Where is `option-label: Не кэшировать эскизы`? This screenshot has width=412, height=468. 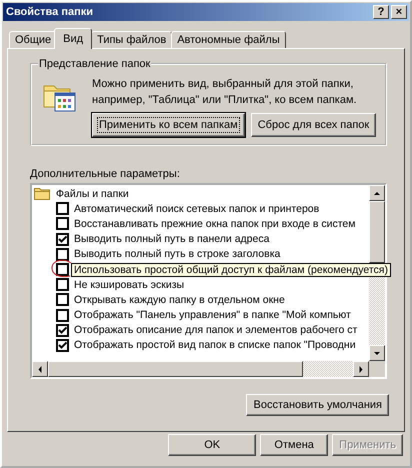 option-label: Не кэшировать эскизы is located at coordinates (129, 284).